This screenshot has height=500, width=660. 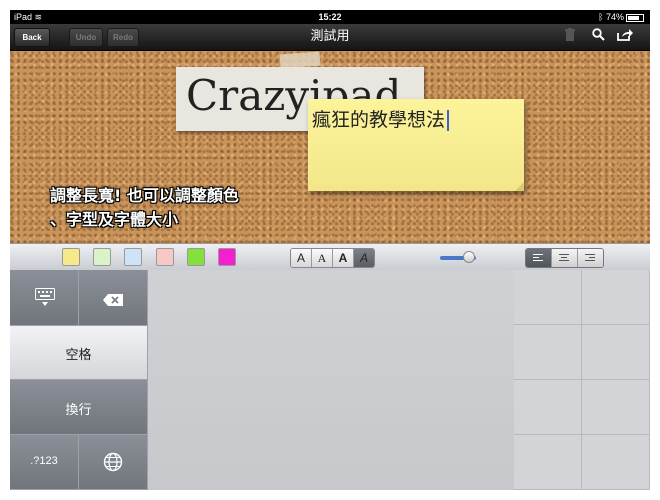 I want to click on status-bar: iPad ≋ 15:22 ᛒ 74%, so click(x=330, y=17).